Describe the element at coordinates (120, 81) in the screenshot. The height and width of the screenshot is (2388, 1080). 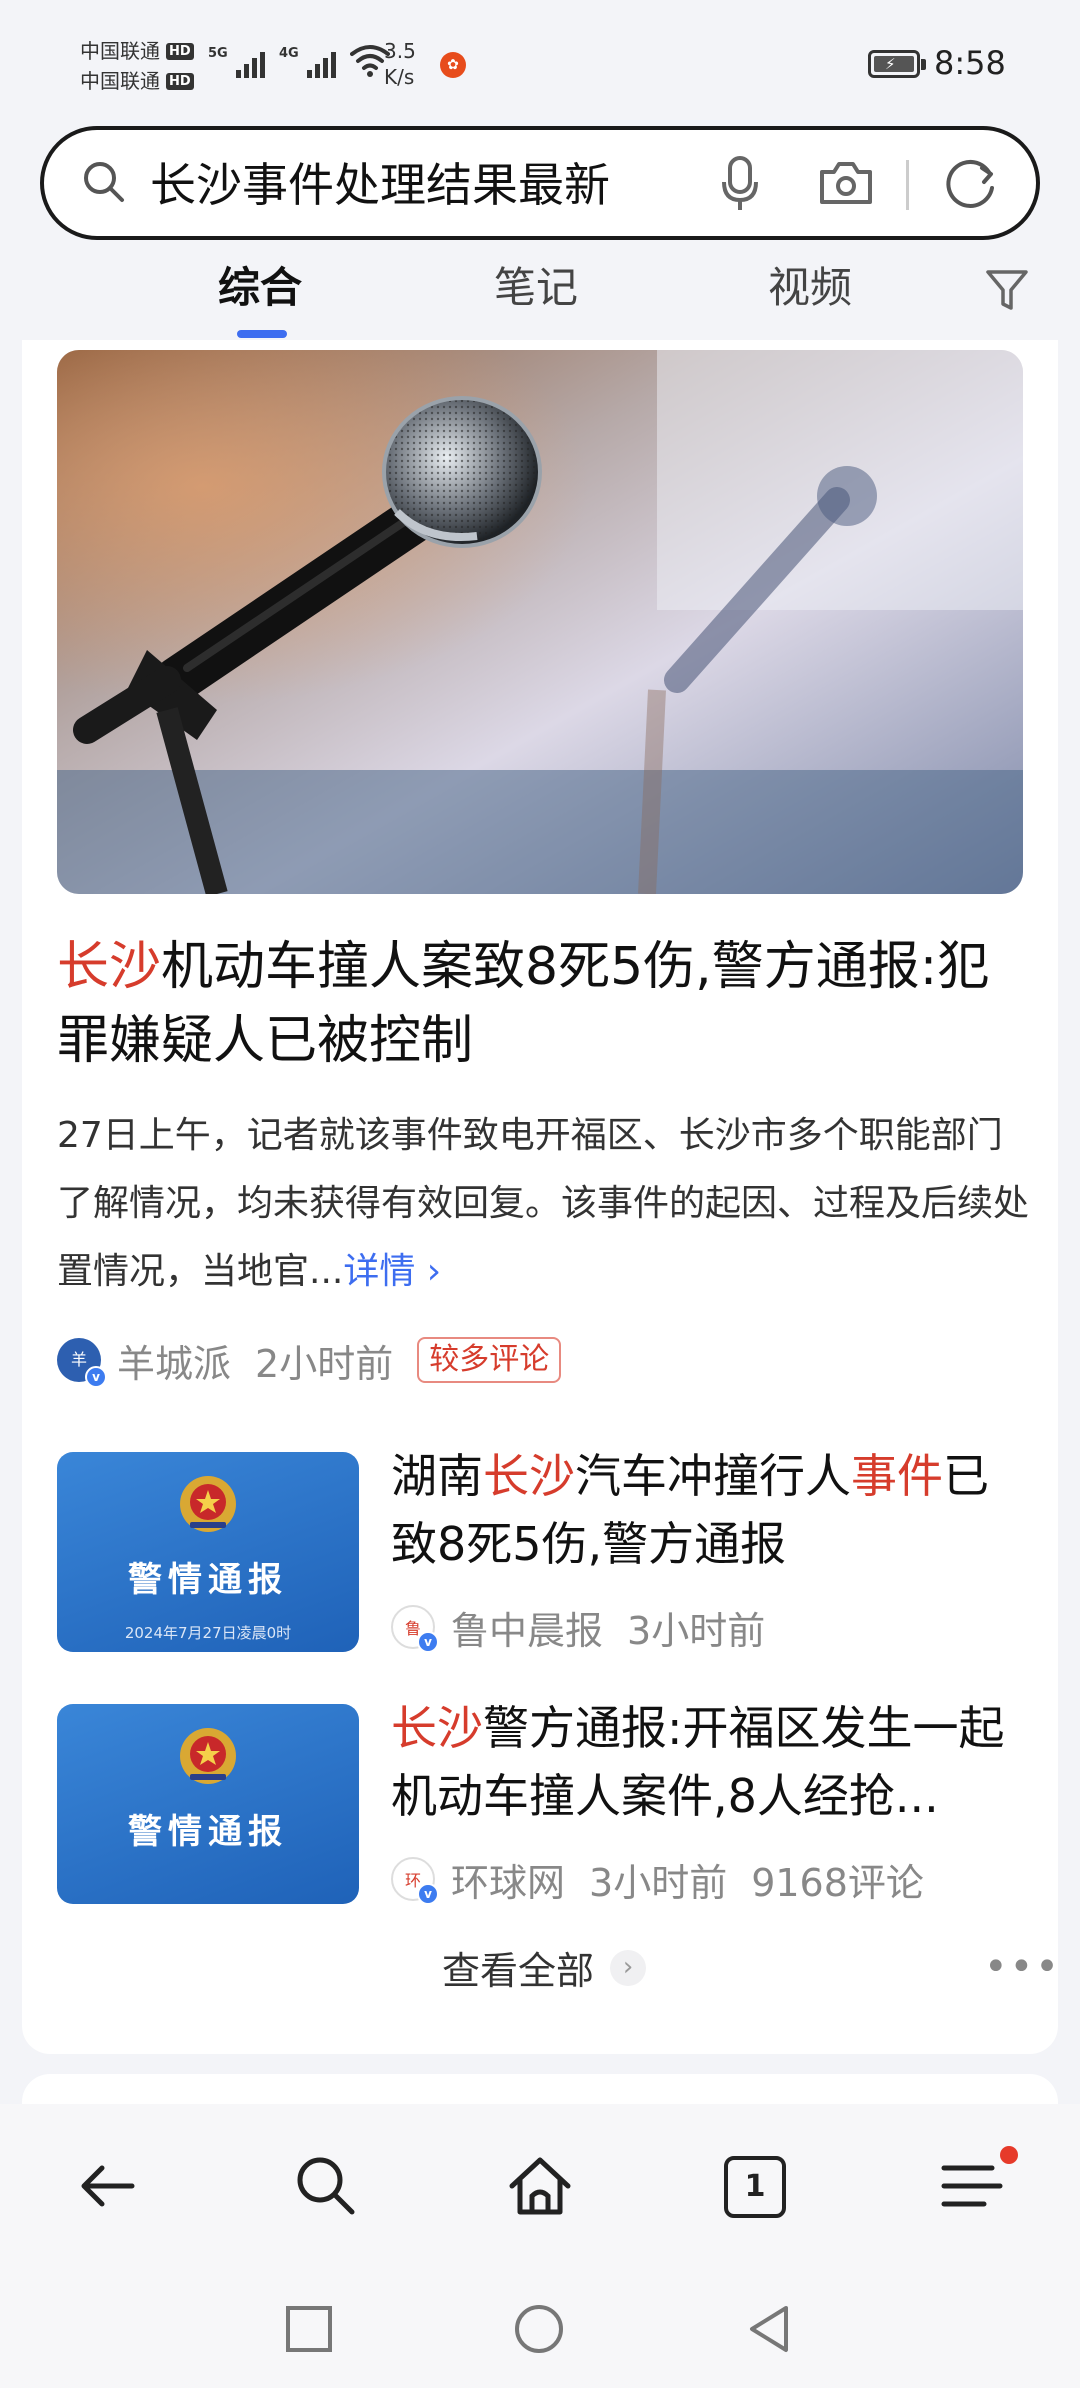
I see `carrier-2-label: 中国联通` at that location.